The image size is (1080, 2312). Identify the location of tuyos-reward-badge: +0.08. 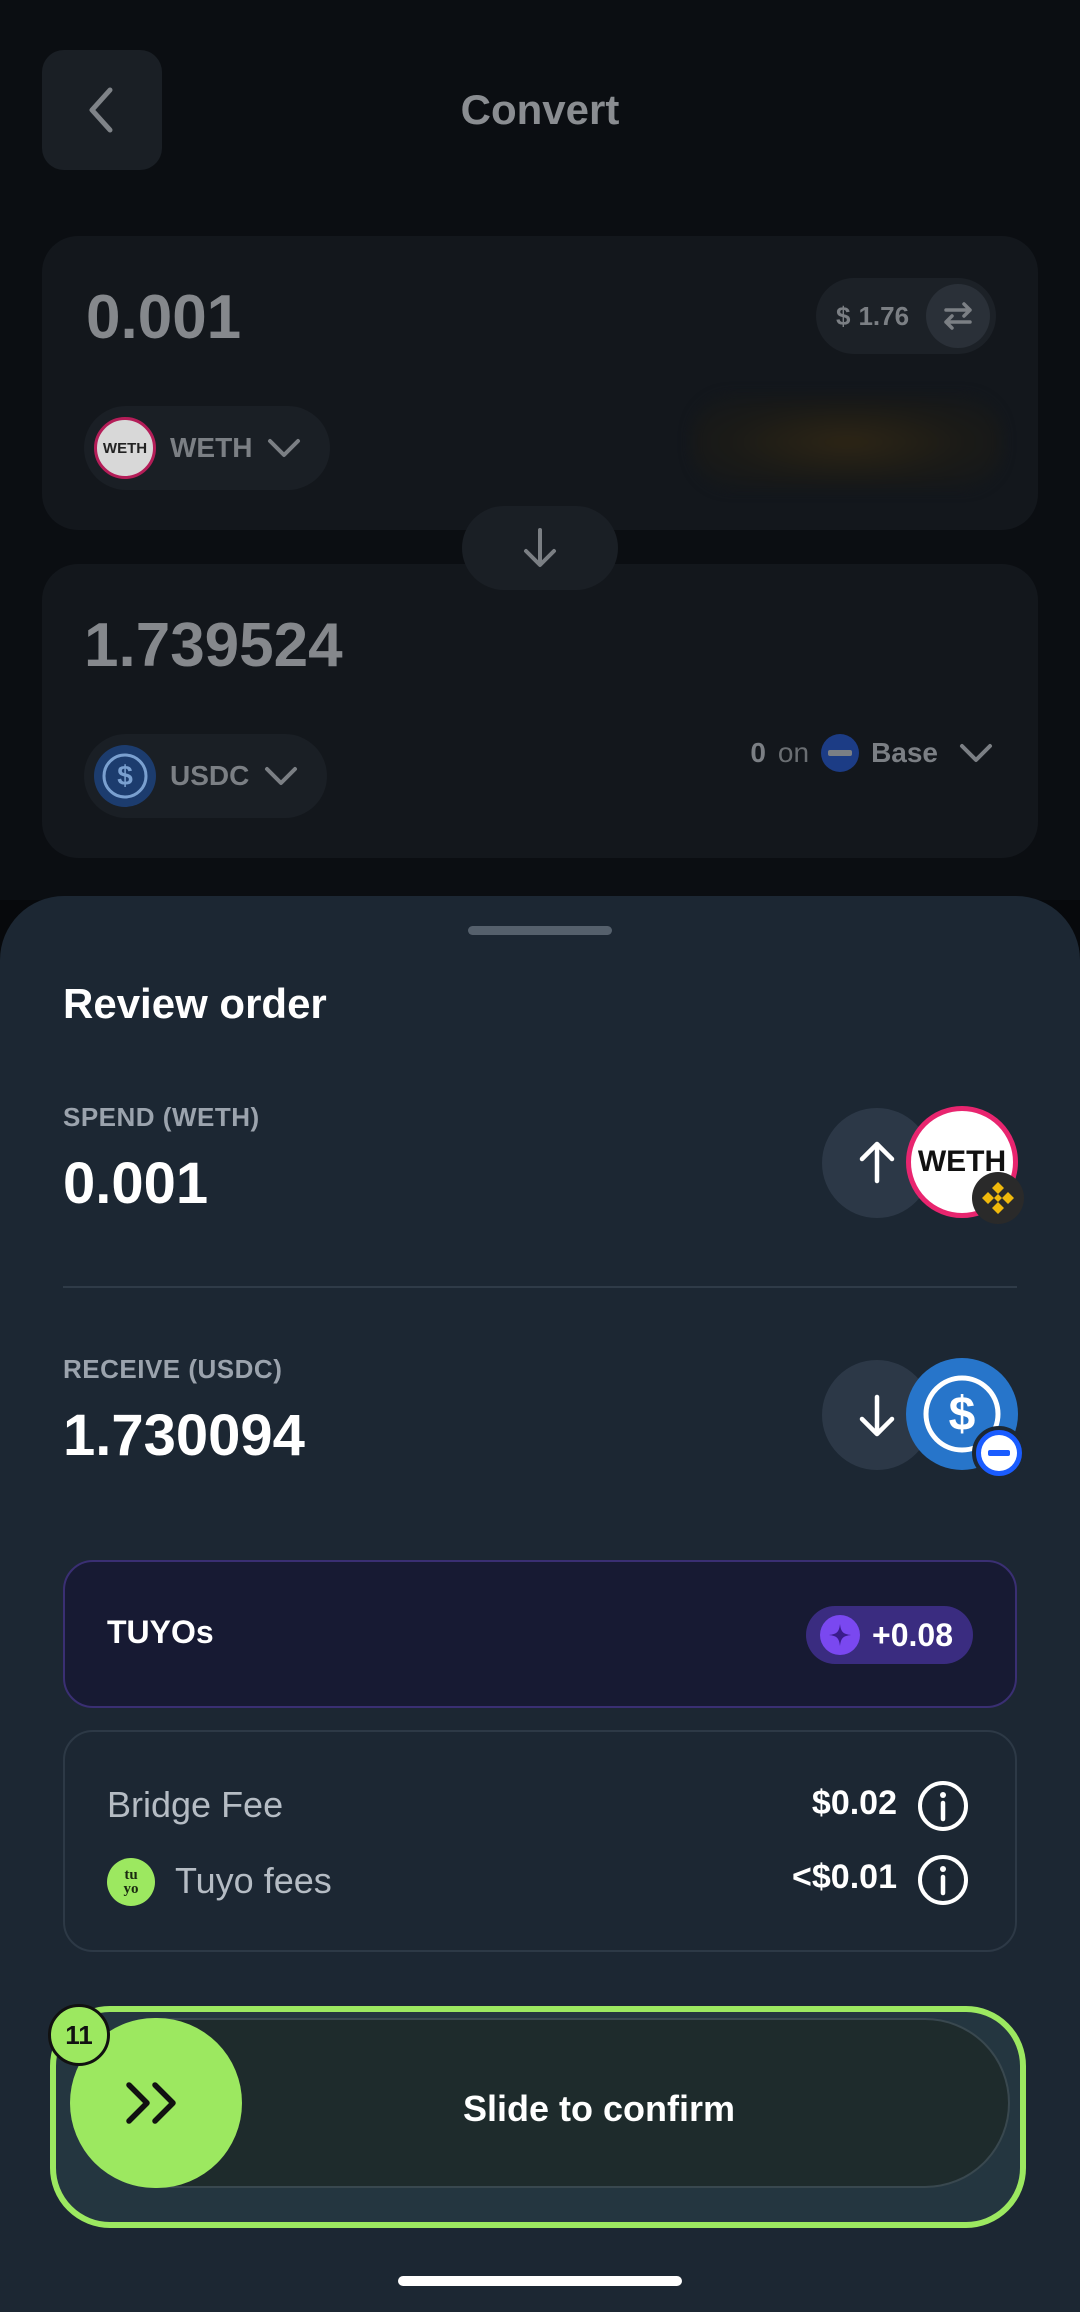
(889, 1635).